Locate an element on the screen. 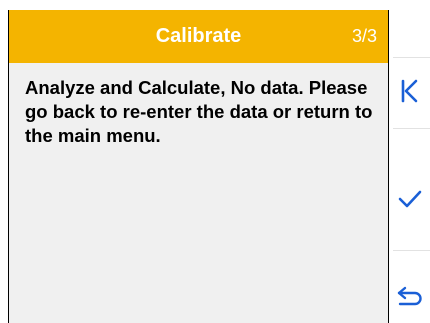 This screenshot has height=323, width=430. checkmark-icon is located at coordinates (410, 201).